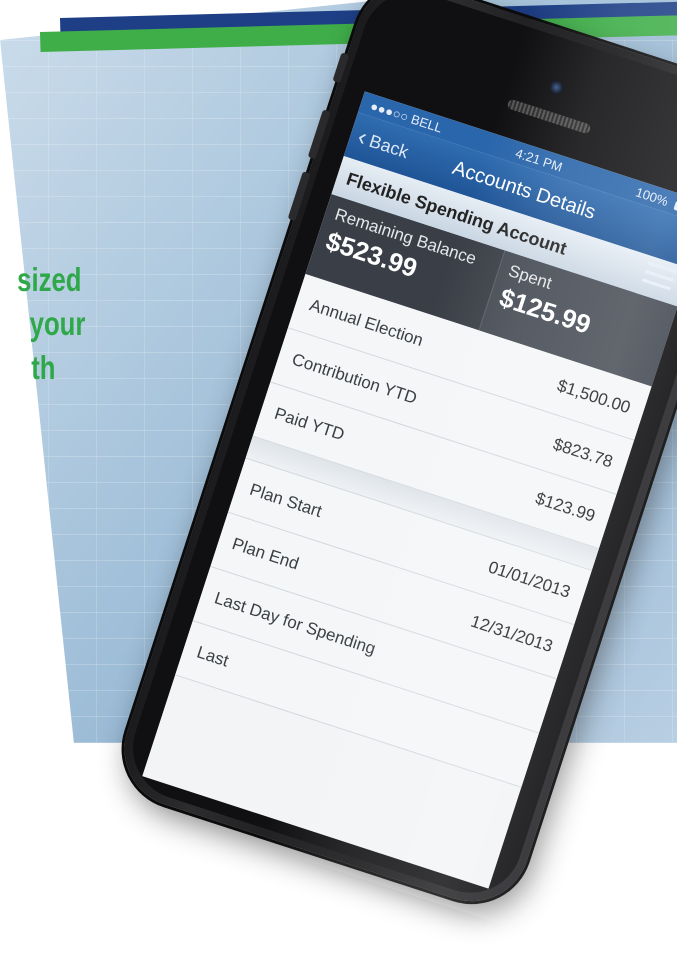 This screenshot has height=975, width=677. I want to click on row-value: $123.99, so click(565, 507).